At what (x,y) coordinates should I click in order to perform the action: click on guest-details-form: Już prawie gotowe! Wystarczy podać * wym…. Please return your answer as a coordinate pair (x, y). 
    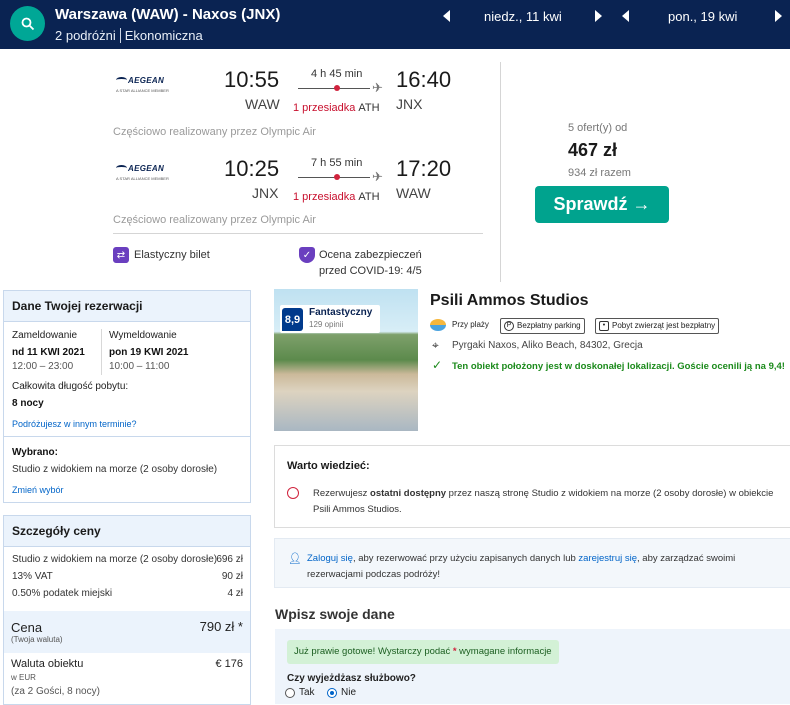
    Looking at the image, I should click on (532, 666).